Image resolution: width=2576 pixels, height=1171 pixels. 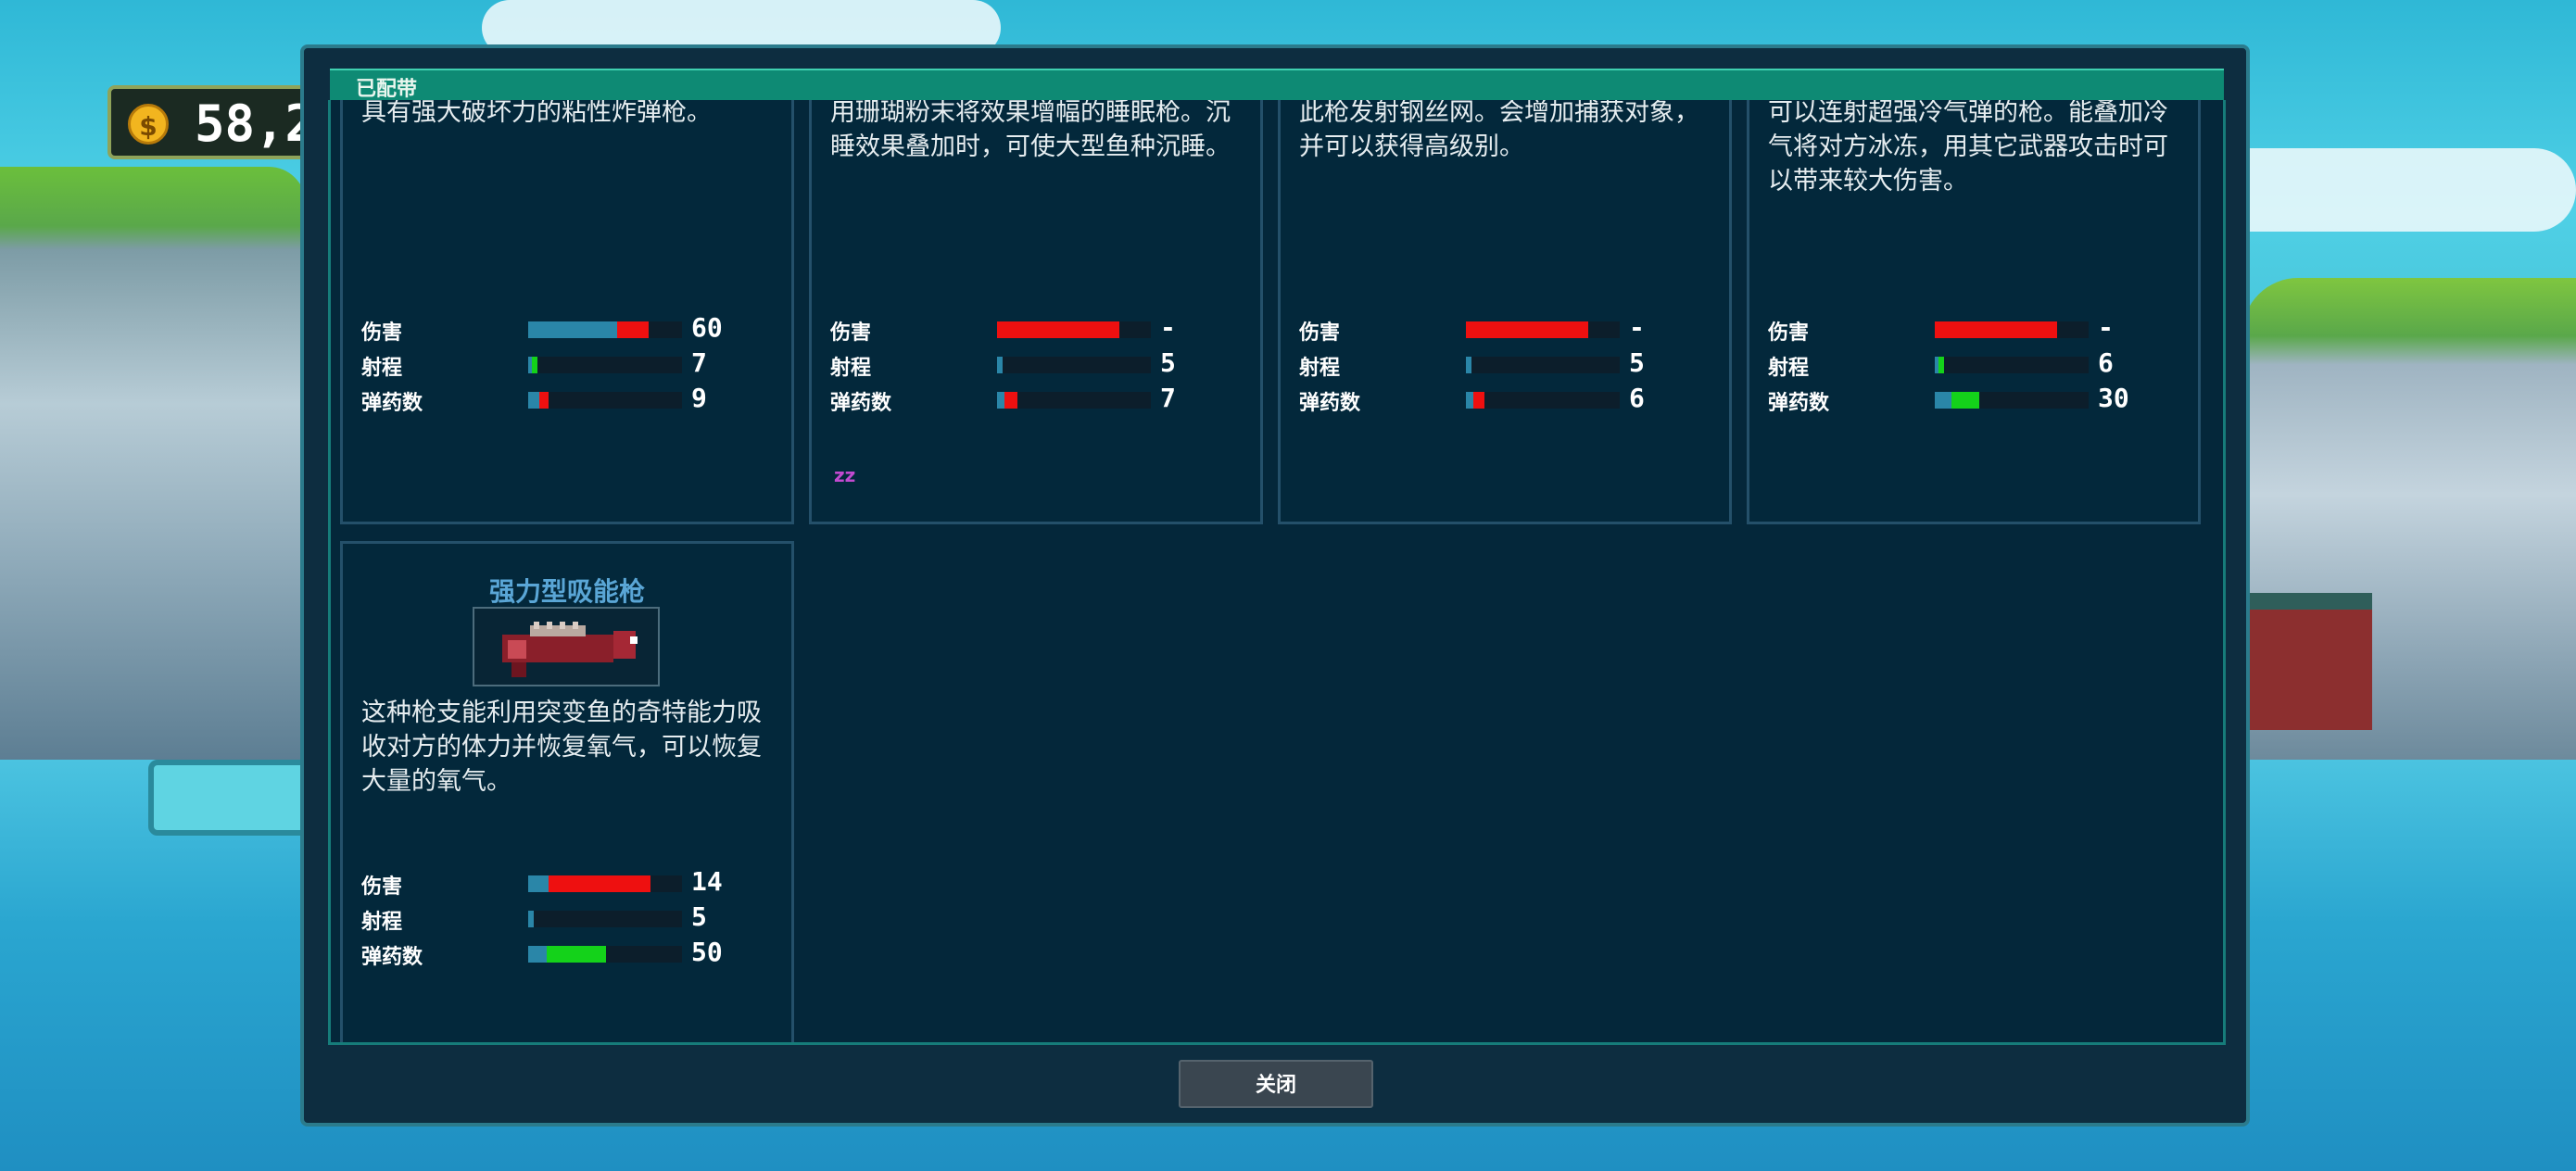 What do you see at coordinates (699, 398) in the screenshot?
I see `stat-value: 9` at bounding box center [699, 398].